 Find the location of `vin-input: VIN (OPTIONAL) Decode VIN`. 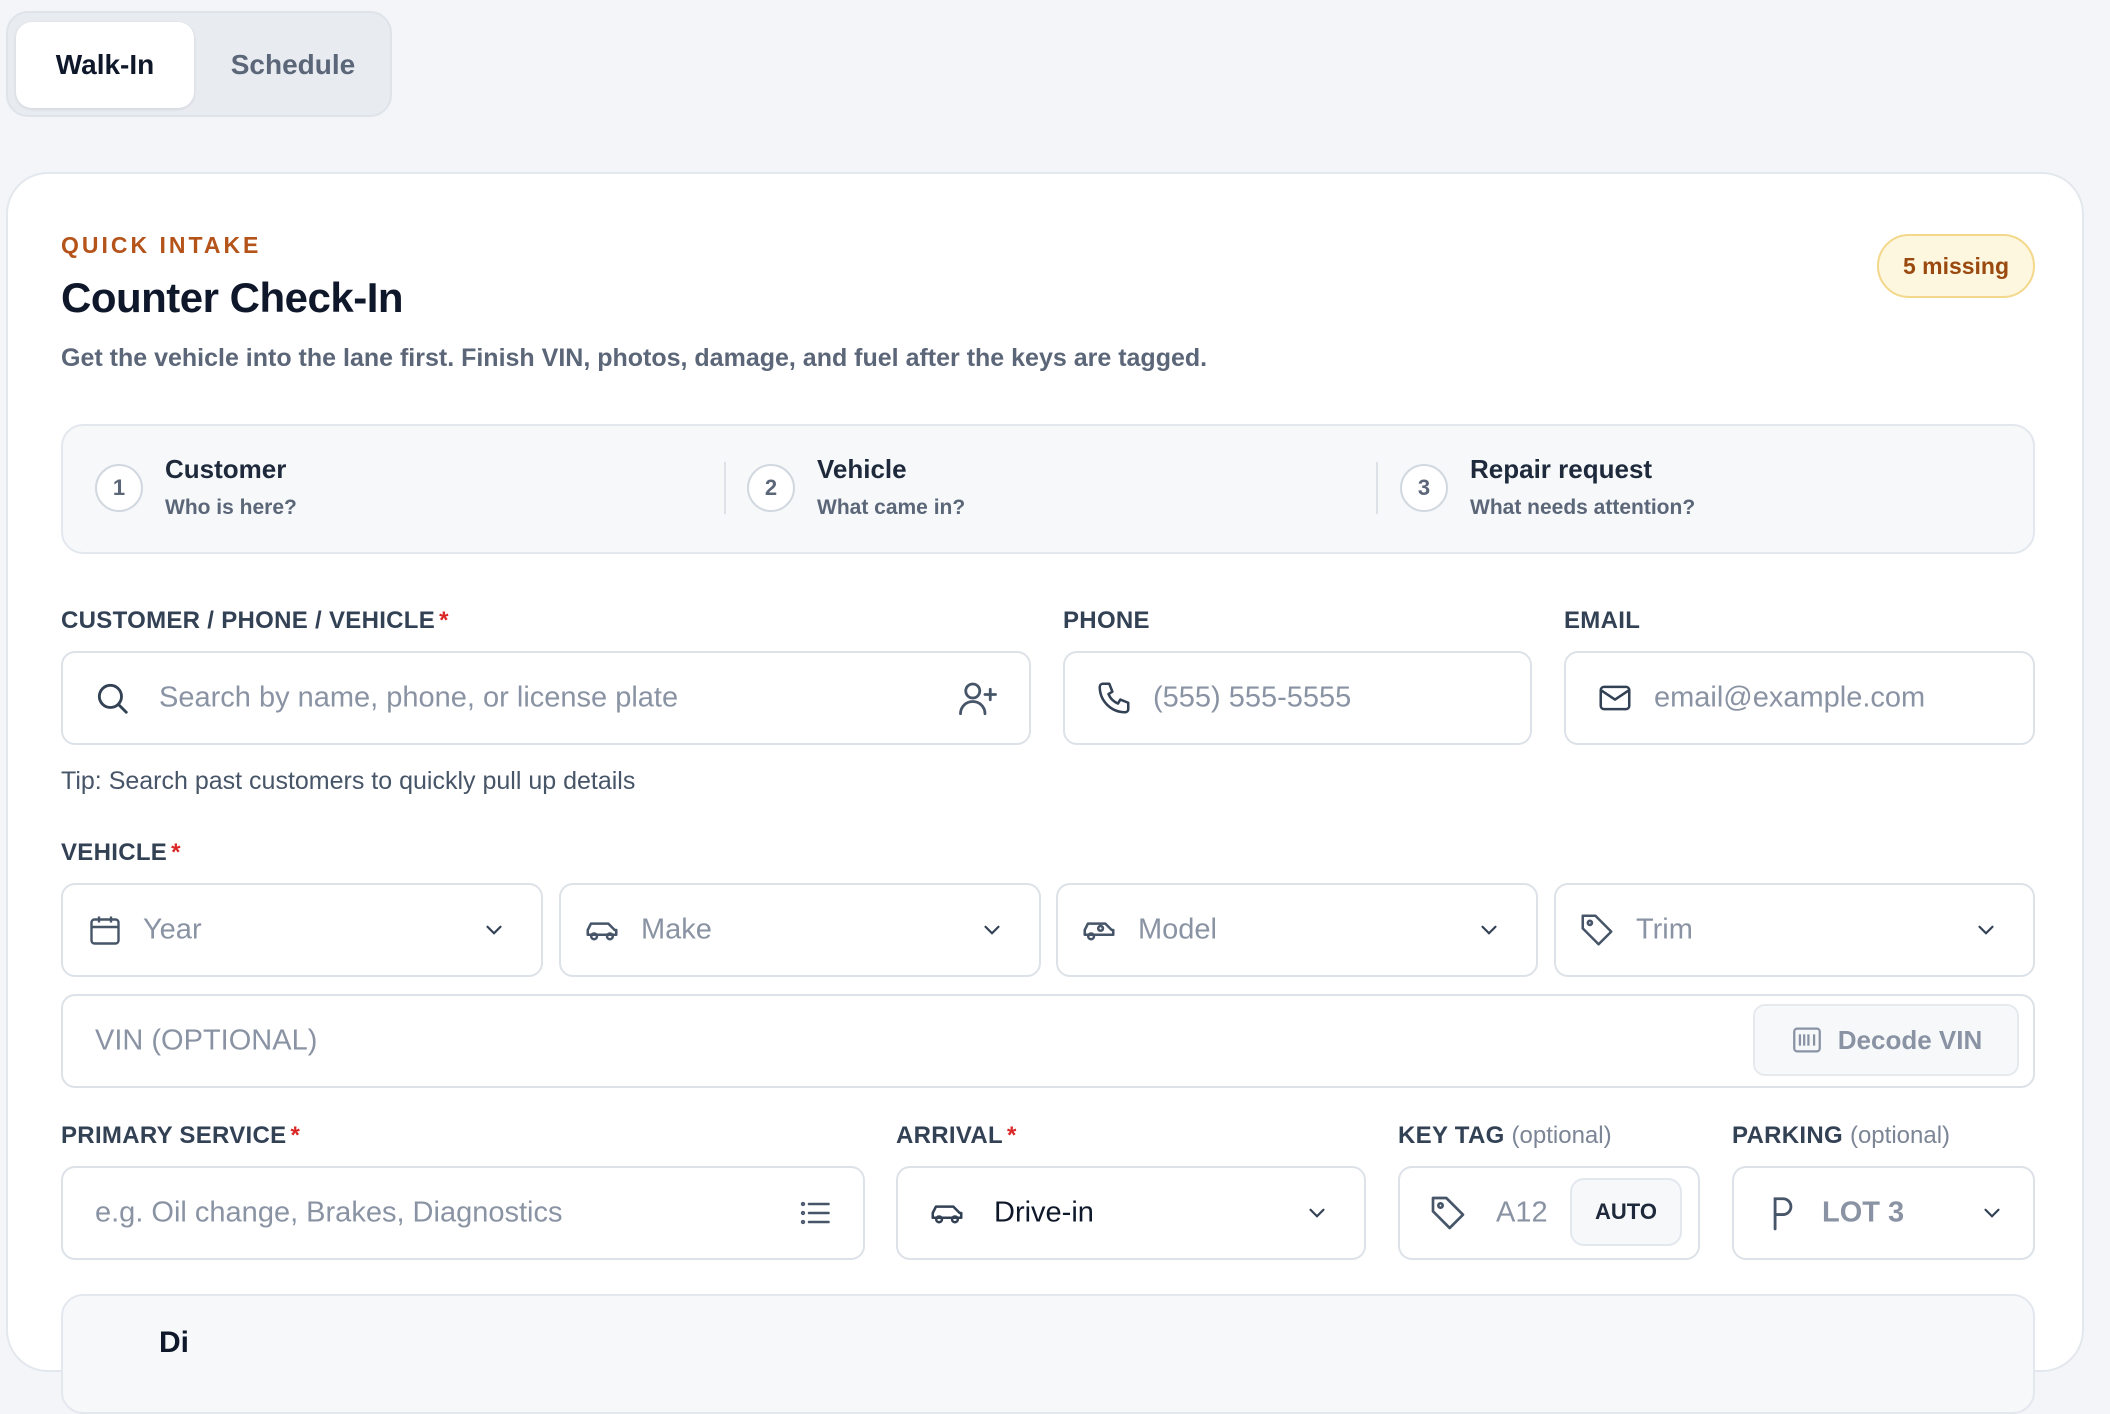

vin-input: VIN (OPTIONAL) Decode VIN is located at coordinates (1048, 1041).